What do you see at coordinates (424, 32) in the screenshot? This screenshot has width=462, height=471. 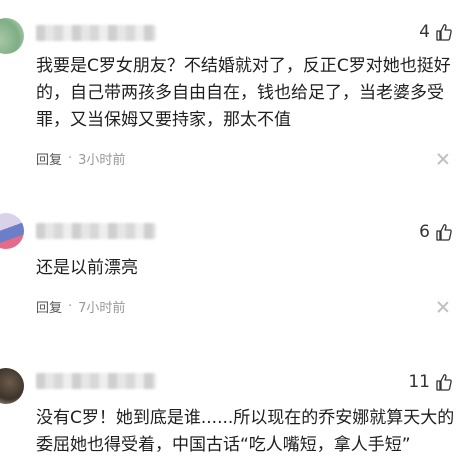 I see `like-count: 4` at bounding box center [424, 32].